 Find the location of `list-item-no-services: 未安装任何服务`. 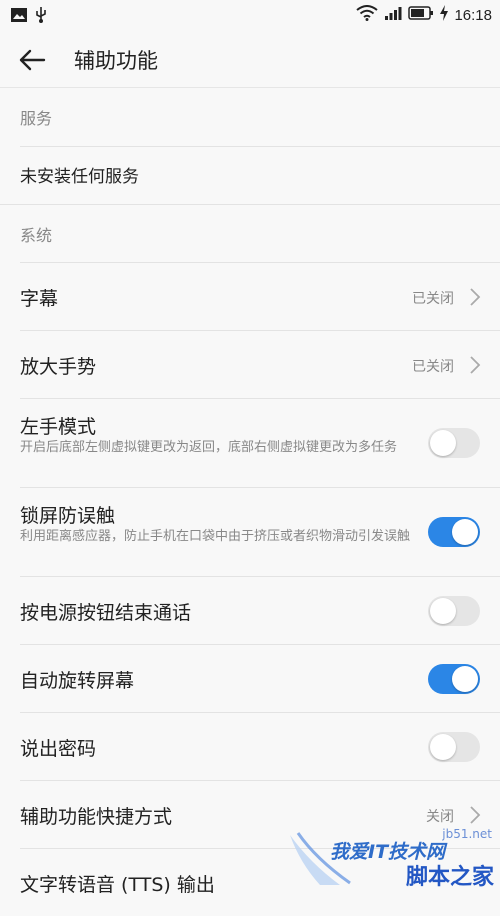

list-item-no-services: 未安装任何服务 is located at coordinates (260, 175).